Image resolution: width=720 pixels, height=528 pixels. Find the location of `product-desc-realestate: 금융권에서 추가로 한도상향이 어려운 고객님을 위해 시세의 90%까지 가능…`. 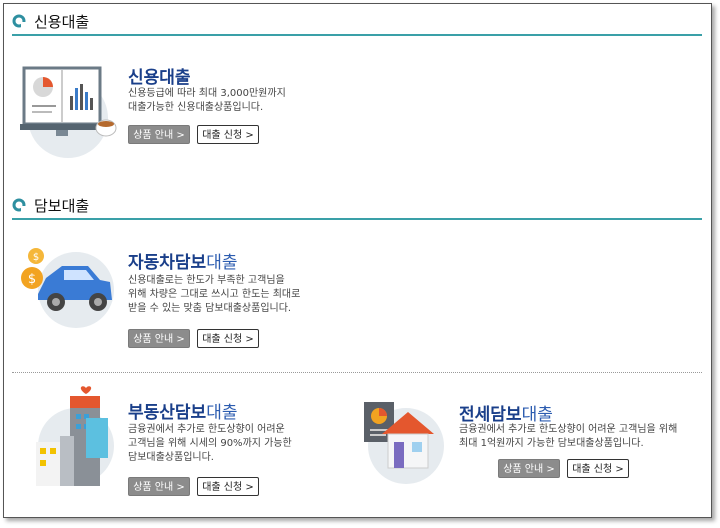

product-desc-realestate: 금융권에서 추가로 한도상향이 어려운 고객님을 위해 시세의 90%까지 가능… is located at coordinates (210, 443).